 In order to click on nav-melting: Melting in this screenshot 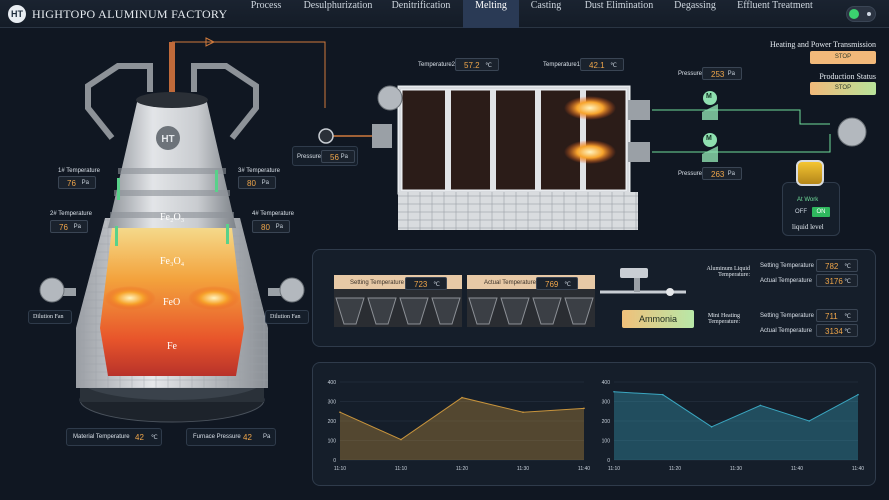, I will do `click(491, 14)`.